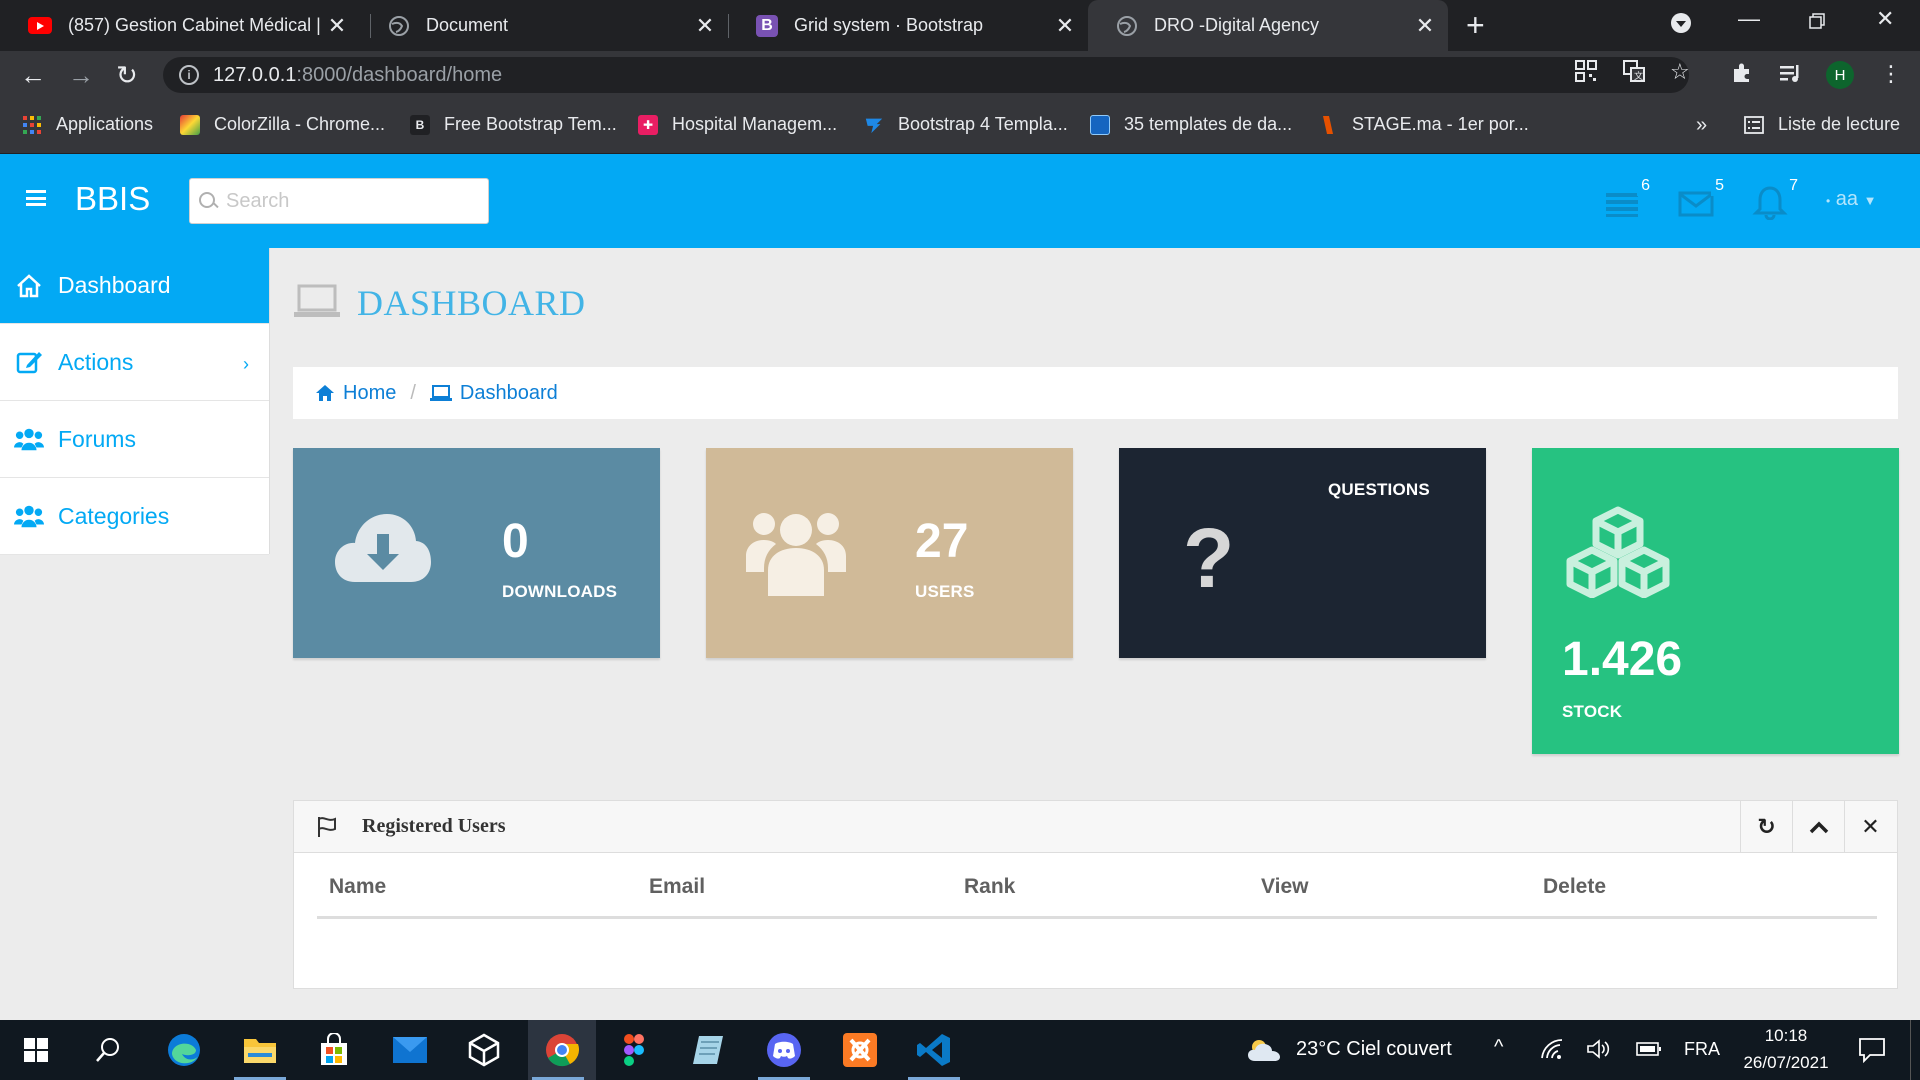 Image resolution: width=1920 pixels, height=1080 pixels. I want to click on downloads-card: 0 DOWNLOADS, so click(476, 553).